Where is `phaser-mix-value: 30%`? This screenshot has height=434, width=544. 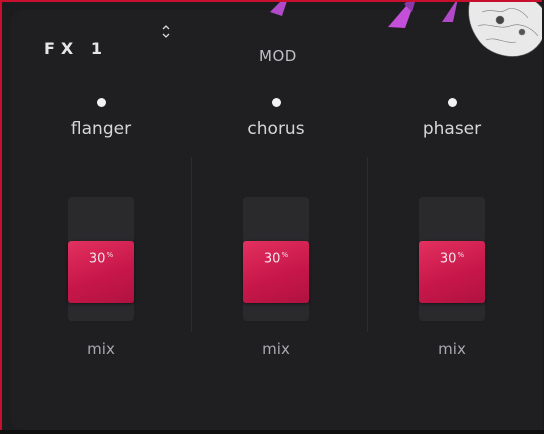 phaser-mix-value: 30% is located at coordinates (452, 259).